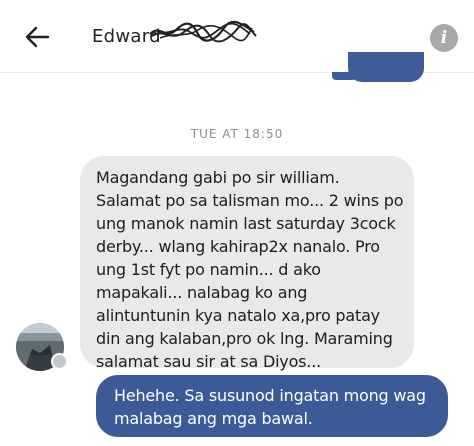 Image resolution: width=474 pixels, height=446 pixels. What do you see at coordinates (244, 338) in the screenshot?
I see `message-line: din ang kalaban,pro ok lng. Maraming` at bounding box center [244, 338].